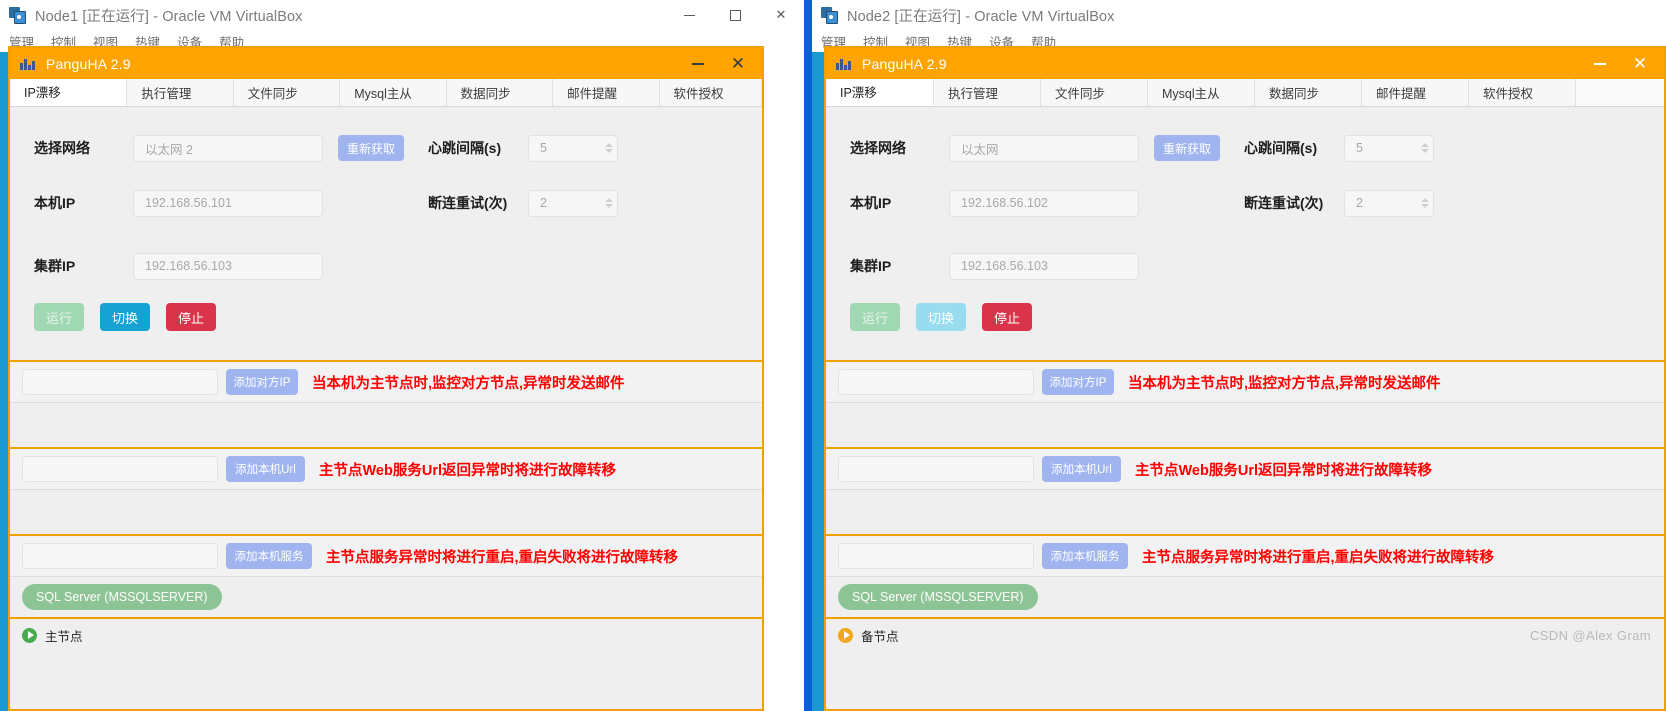 The height and width of the screenshot is (711, 1666). I want to click on service-list-node1: SQL Server (MSSQLSERVER), so click(386, 597).